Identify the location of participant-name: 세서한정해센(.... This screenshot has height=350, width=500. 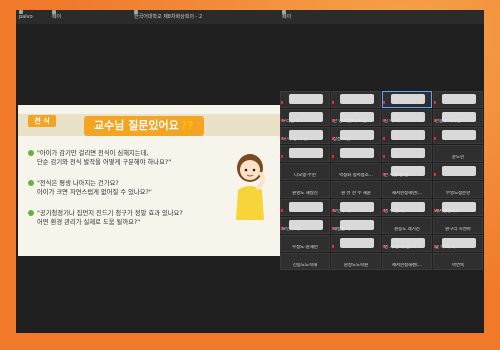
(407, 265).